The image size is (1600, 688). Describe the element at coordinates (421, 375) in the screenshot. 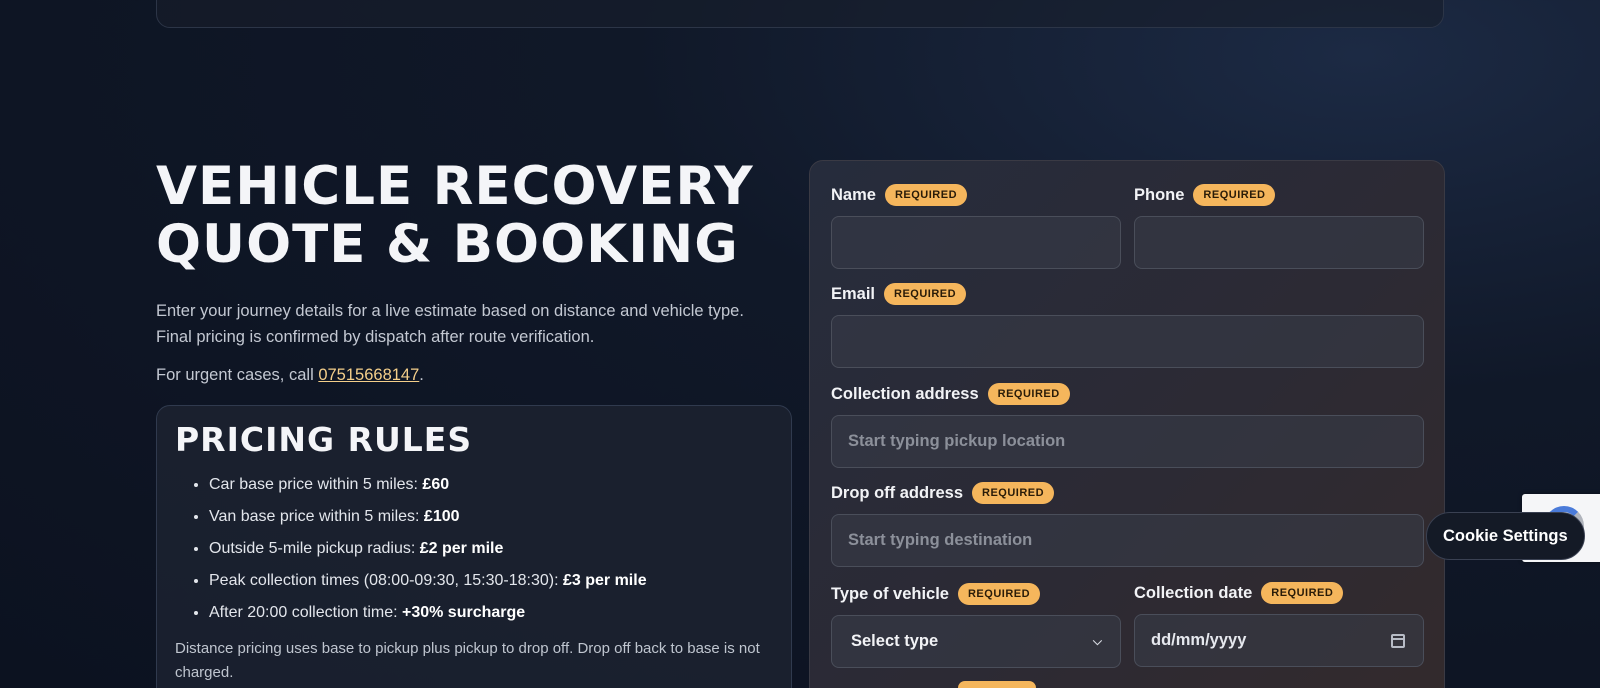

I see `urgent-suffix: .` at that location.